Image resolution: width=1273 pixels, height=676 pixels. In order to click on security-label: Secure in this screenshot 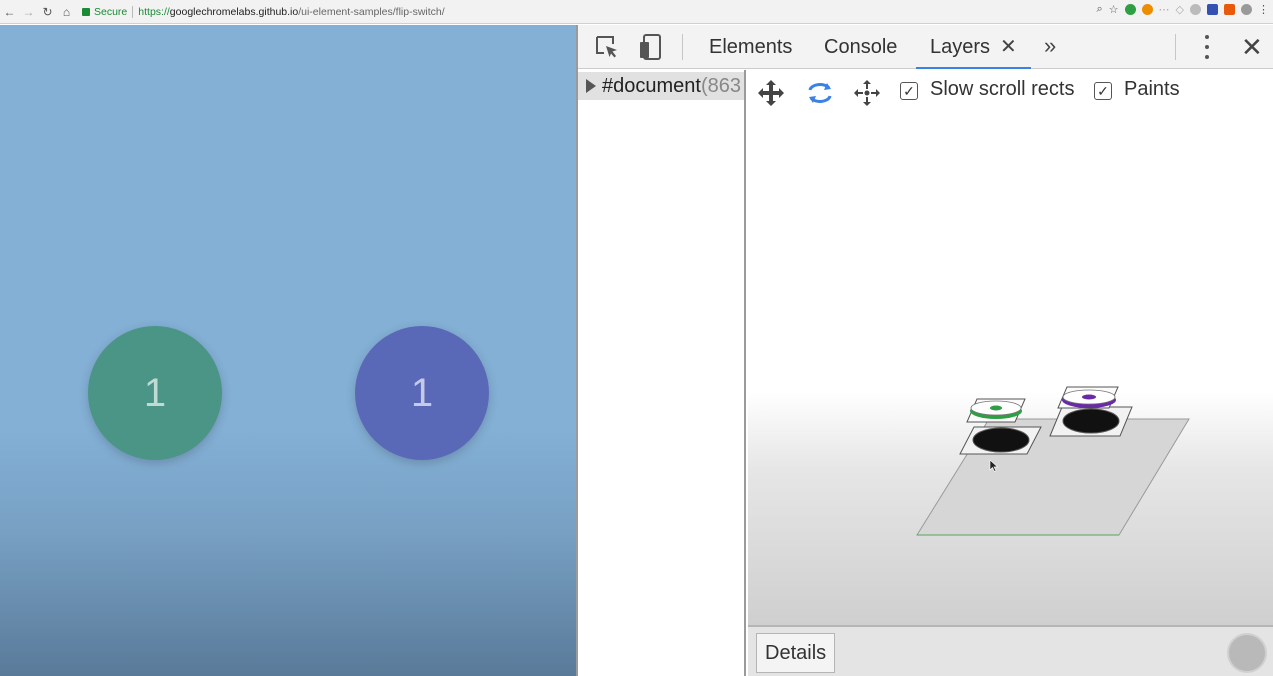, I will do `click(111, 11)`.